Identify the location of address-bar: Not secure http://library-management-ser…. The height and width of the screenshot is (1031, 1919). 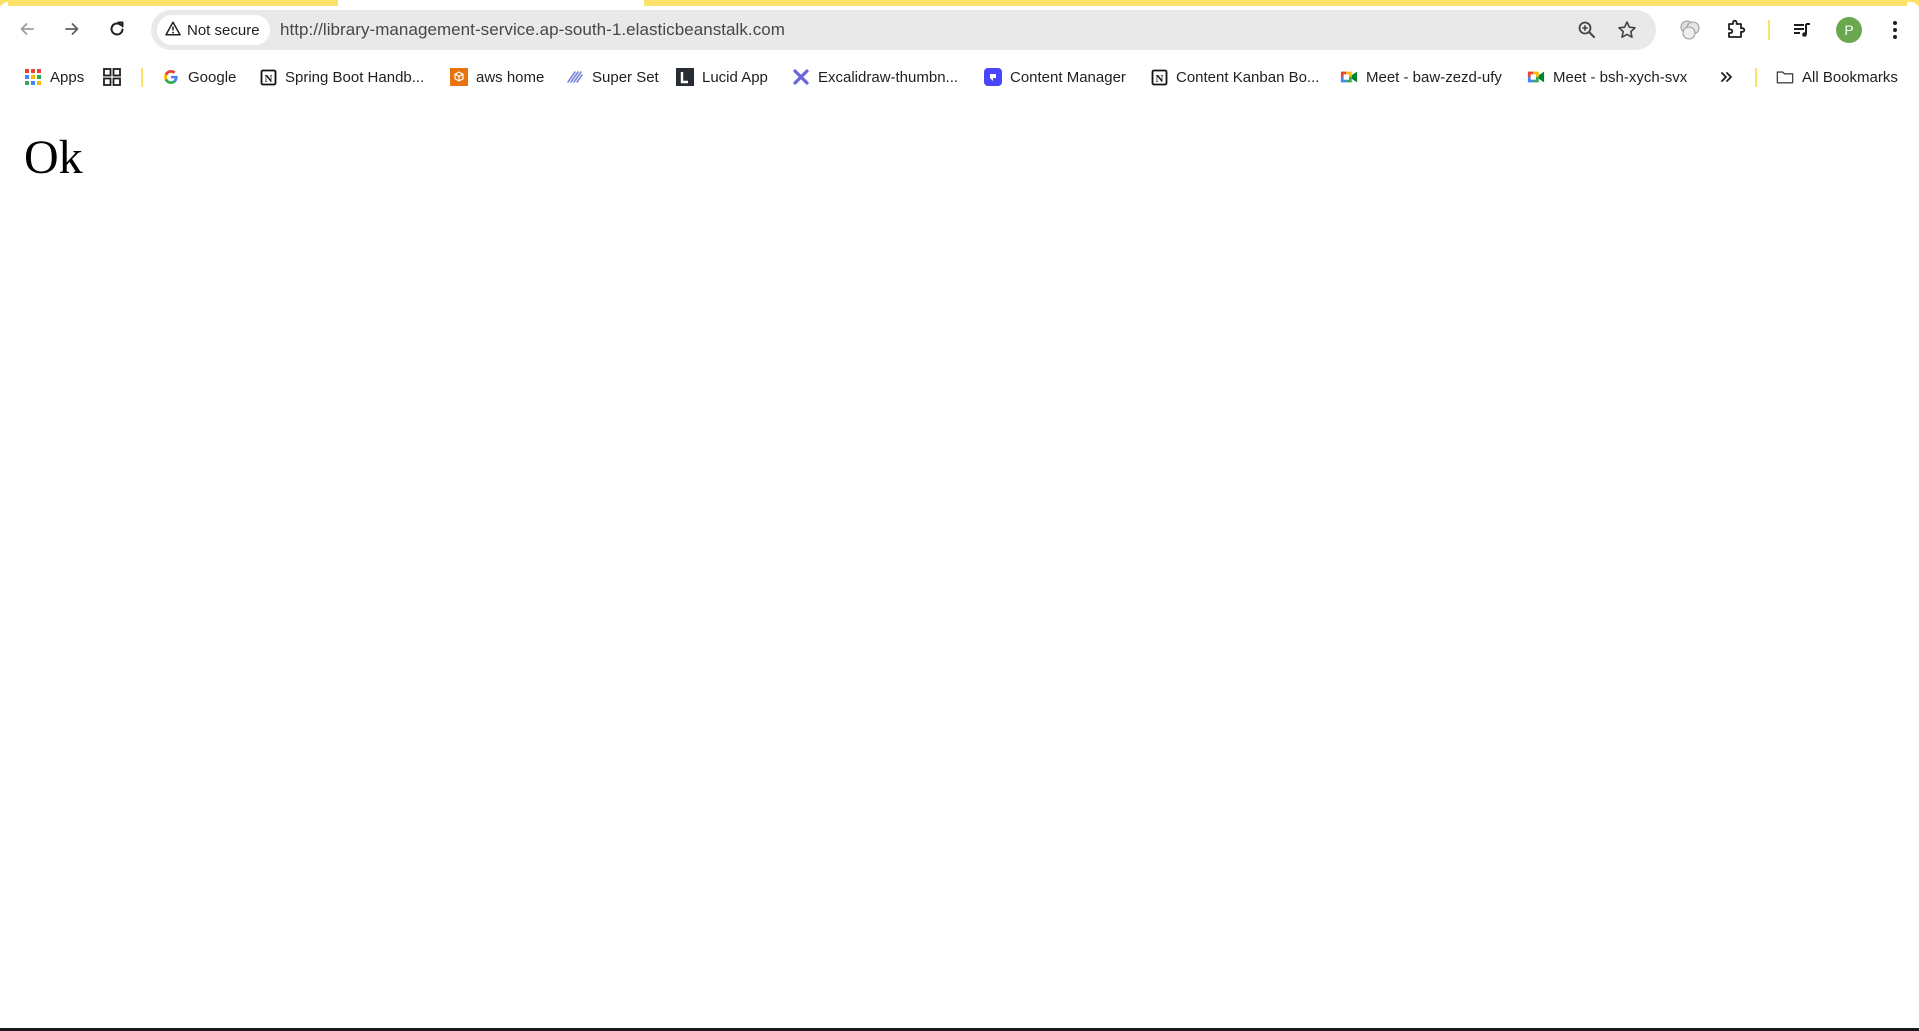
(903, 30).